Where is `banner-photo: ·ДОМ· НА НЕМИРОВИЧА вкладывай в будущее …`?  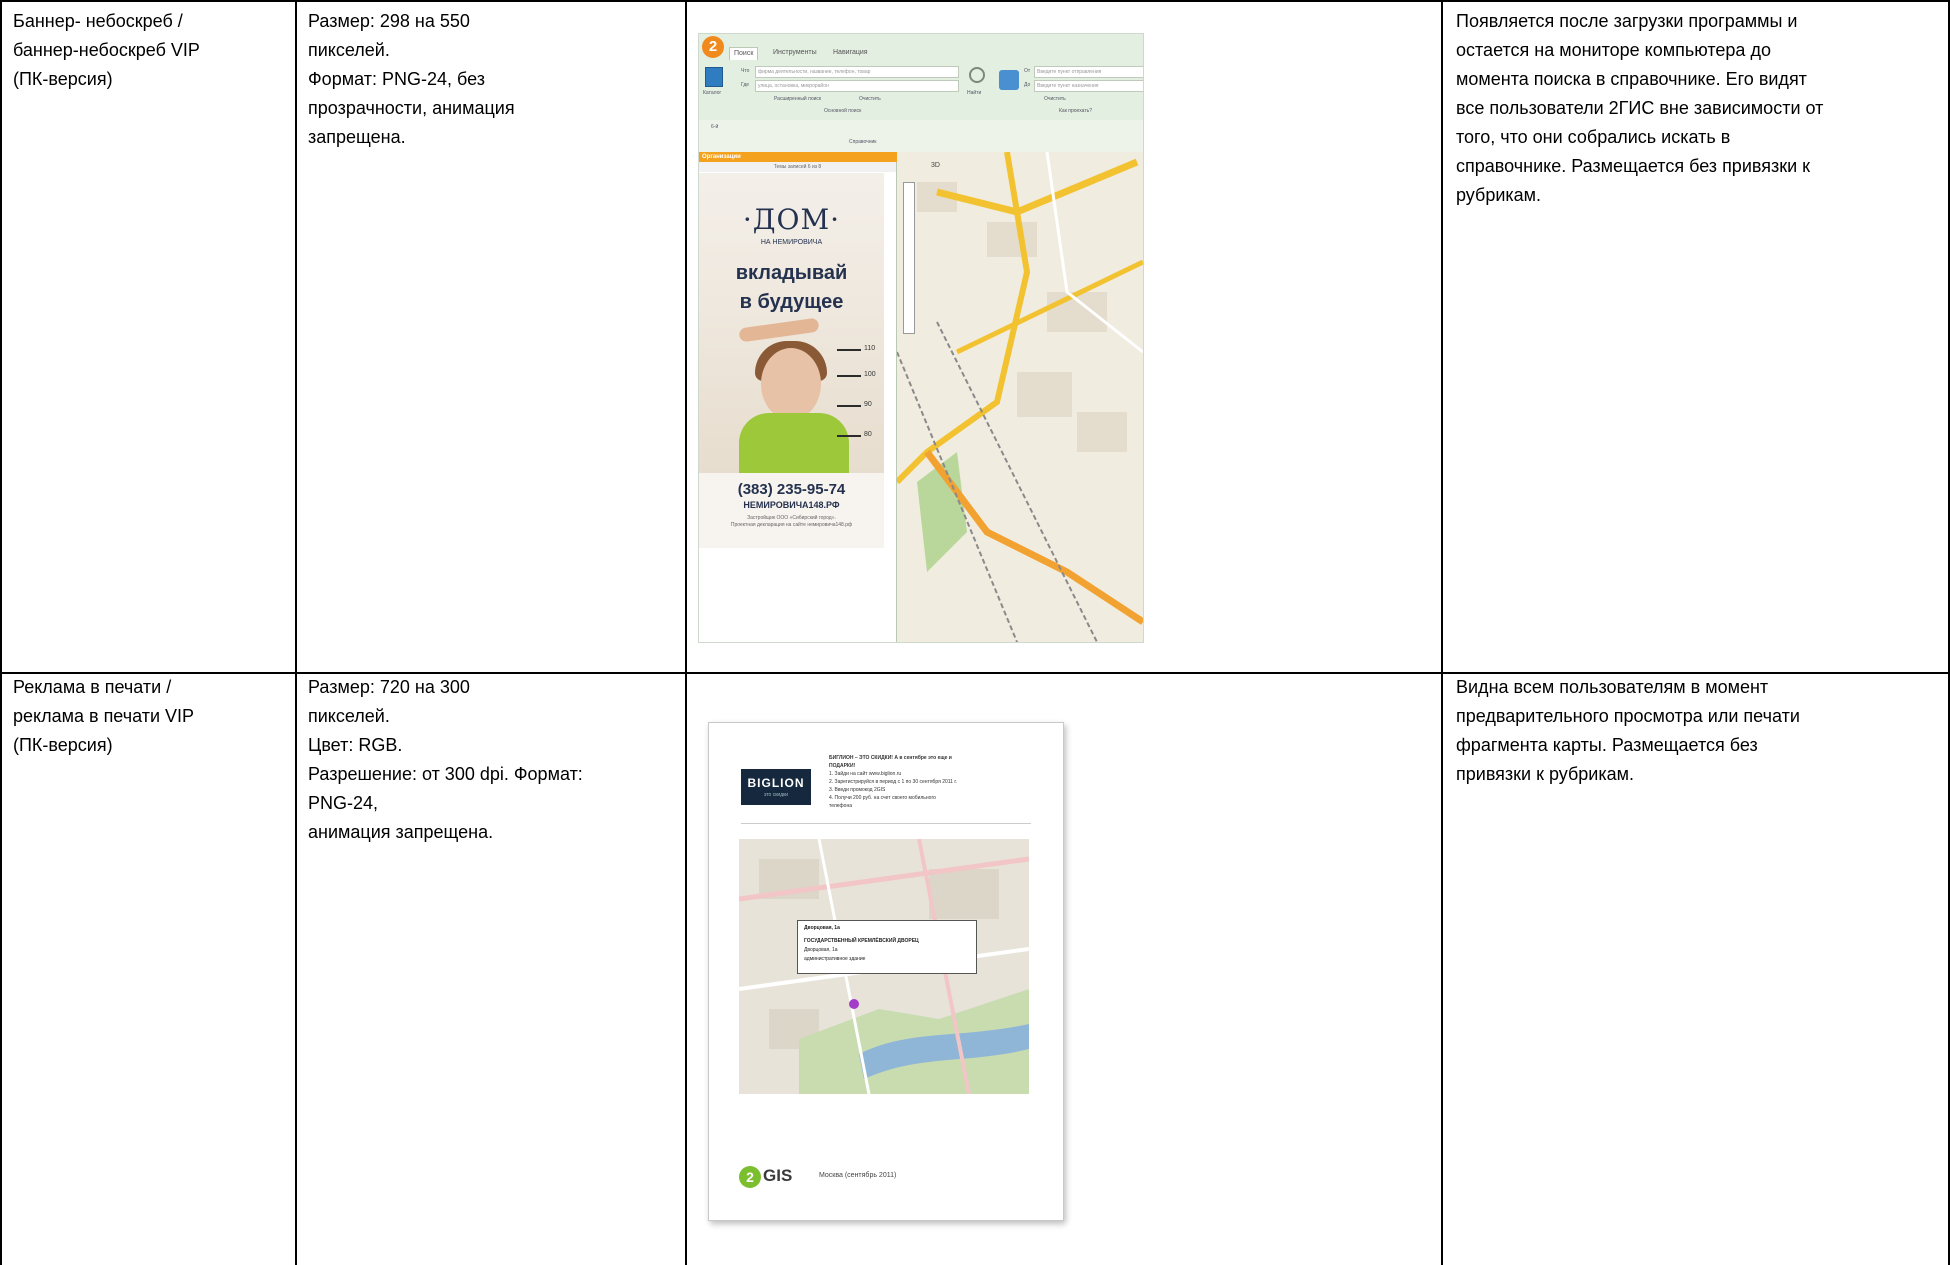 banner-photo: ·ДОМ· НА НЕМИРОВИЧА вкладывай в будущее … is located at coordinates (791, 323).